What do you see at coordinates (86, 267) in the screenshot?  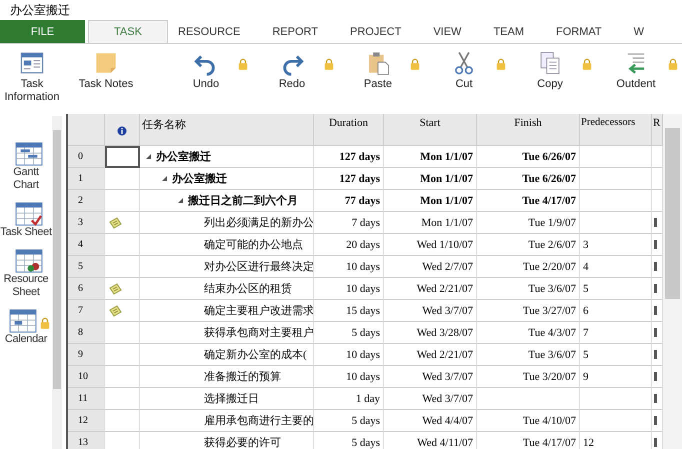 I see `row-number: 5` at bounding box center [86, 267].